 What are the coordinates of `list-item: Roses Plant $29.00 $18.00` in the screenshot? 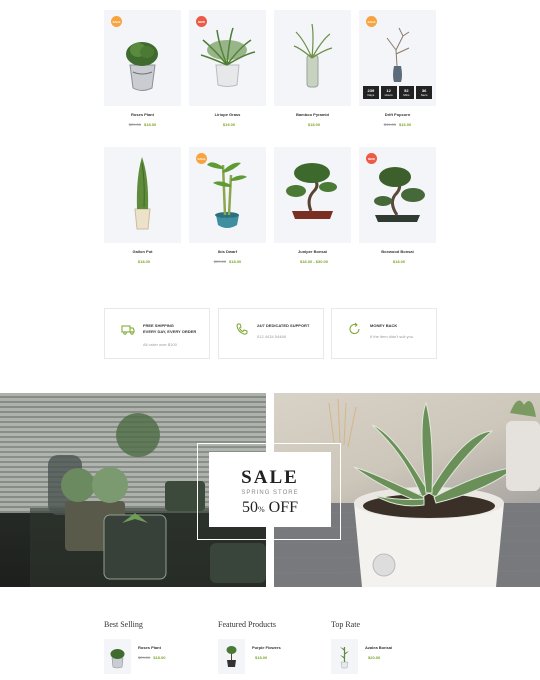 It's located at (159, 656).